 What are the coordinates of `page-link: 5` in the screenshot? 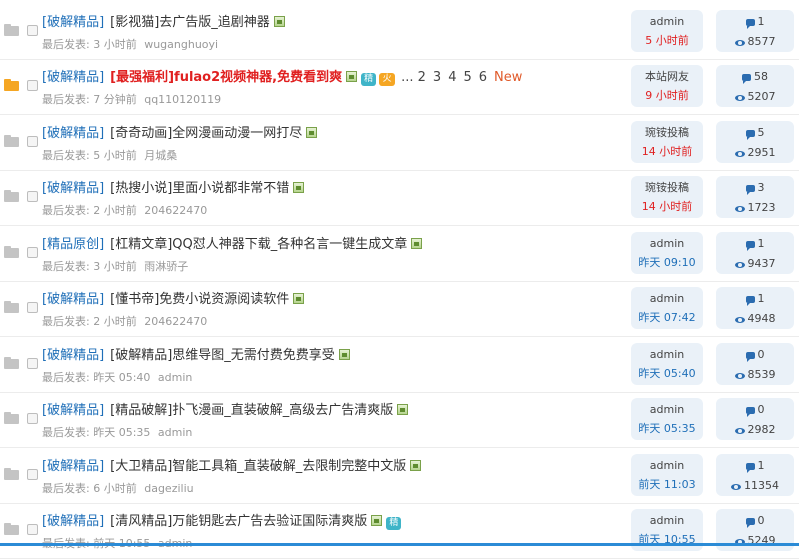 It's located at (467, 77).